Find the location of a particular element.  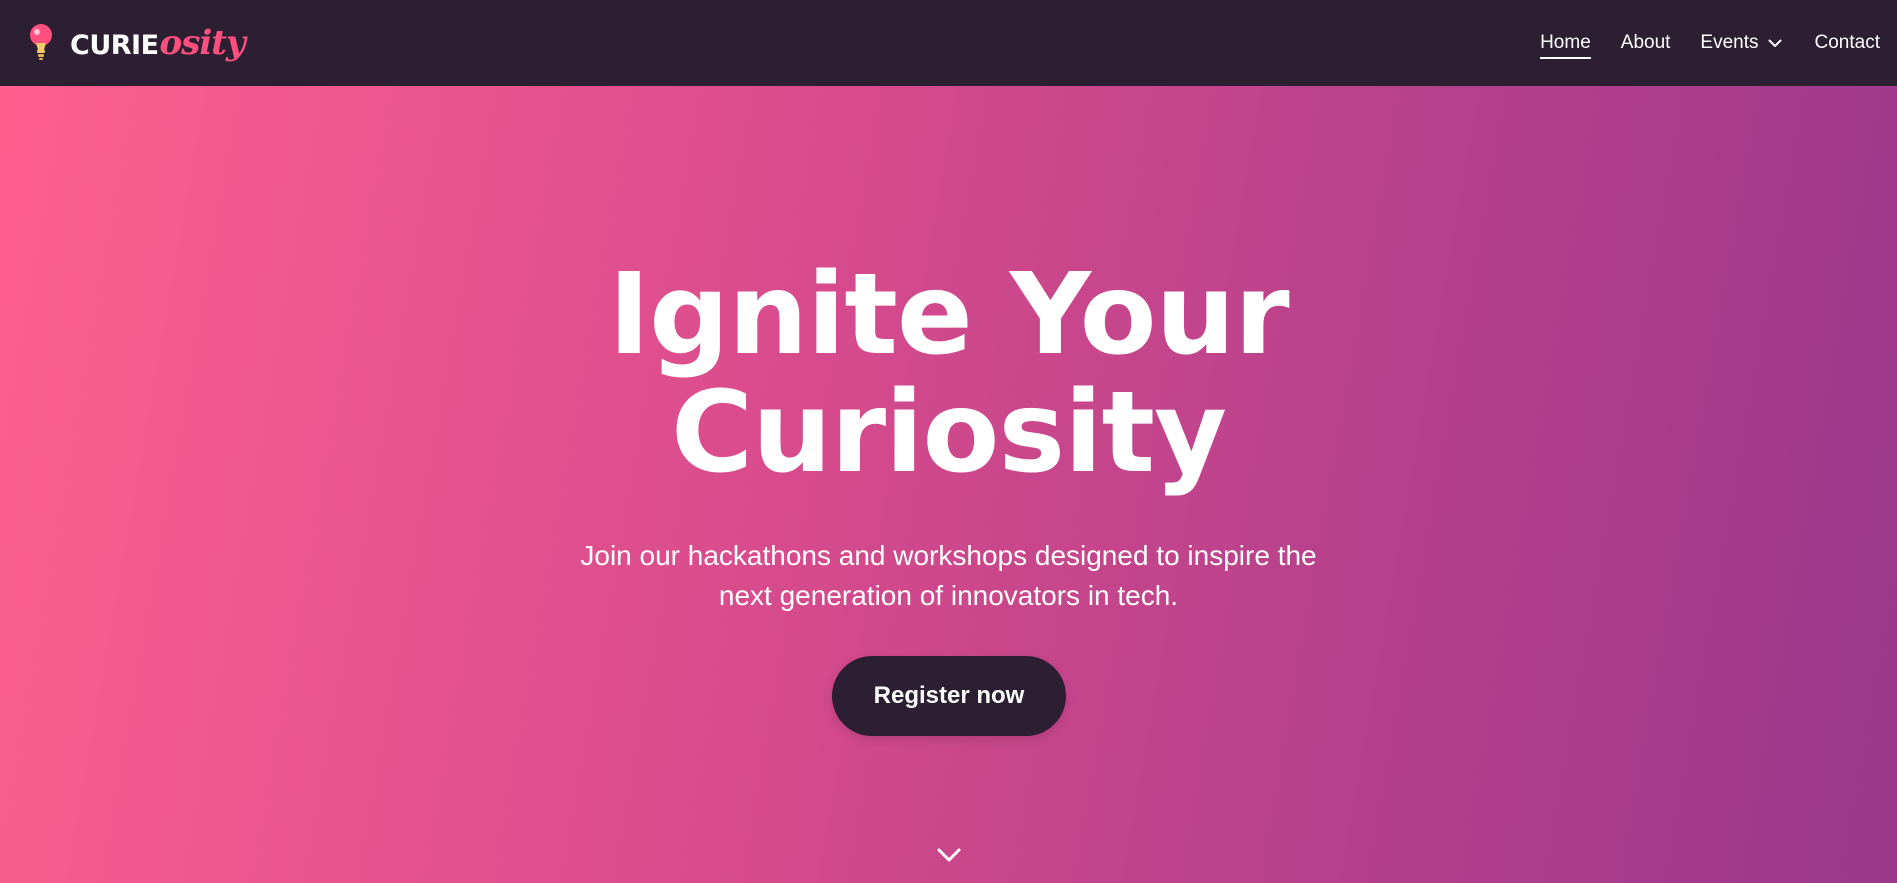

nav-link-events: Events is located at coordinates (1741, 43).